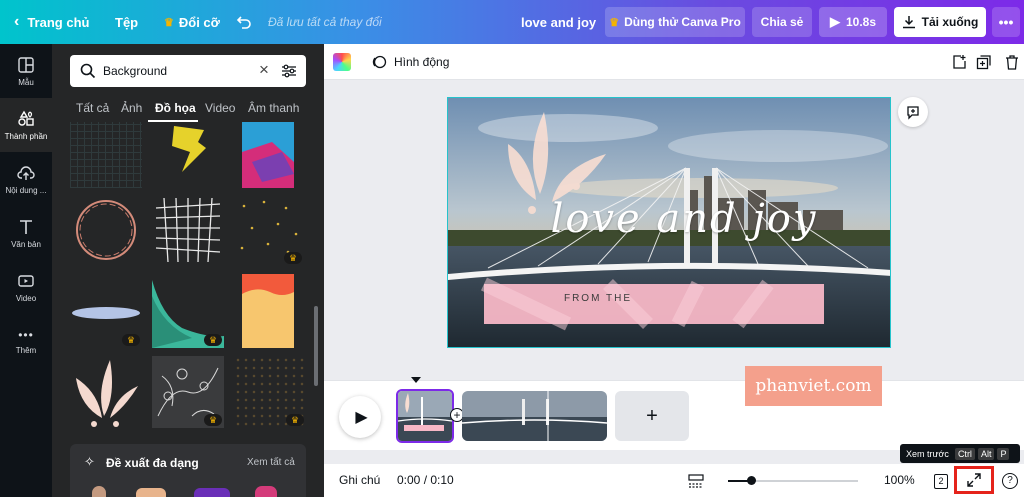 The height and width of the screenshot is (497, 1024). What do you see at coordinates (853, 22) in the screenshot?
I see `play-preview-button: ▶ 10.8s` at bounding box center [853, 22].